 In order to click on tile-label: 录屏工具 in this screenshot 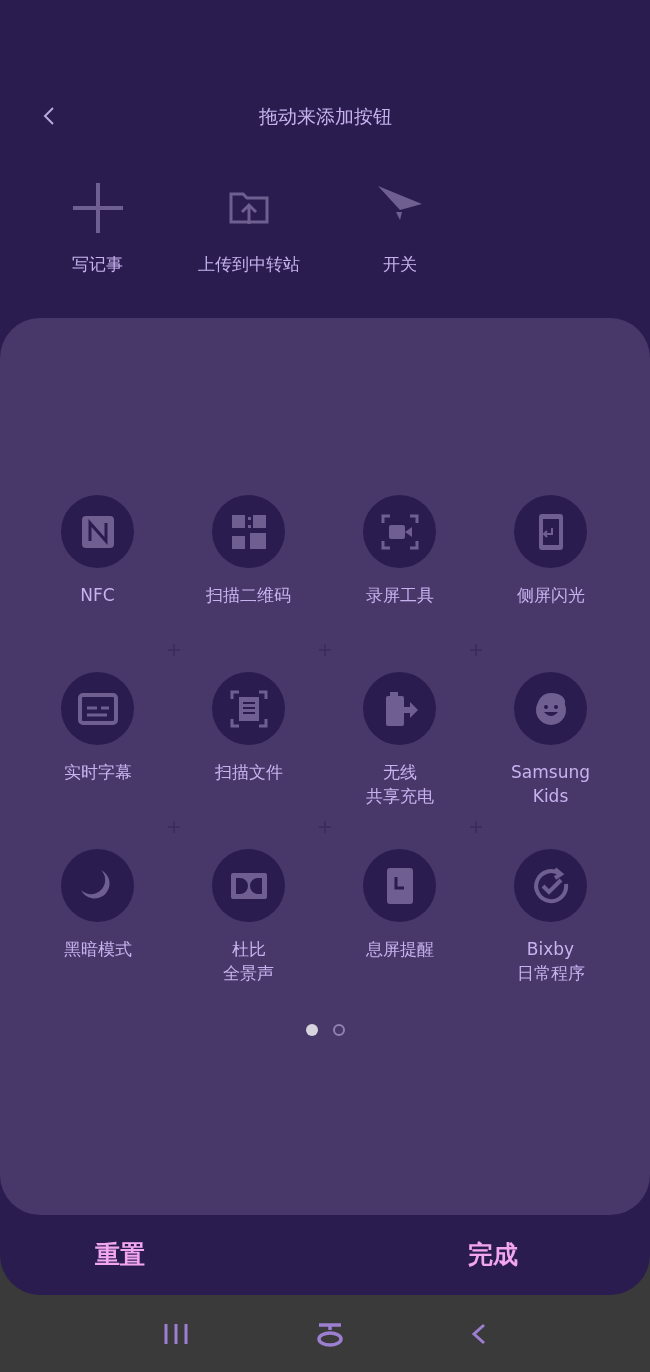, I will do `click(399, 595)`.